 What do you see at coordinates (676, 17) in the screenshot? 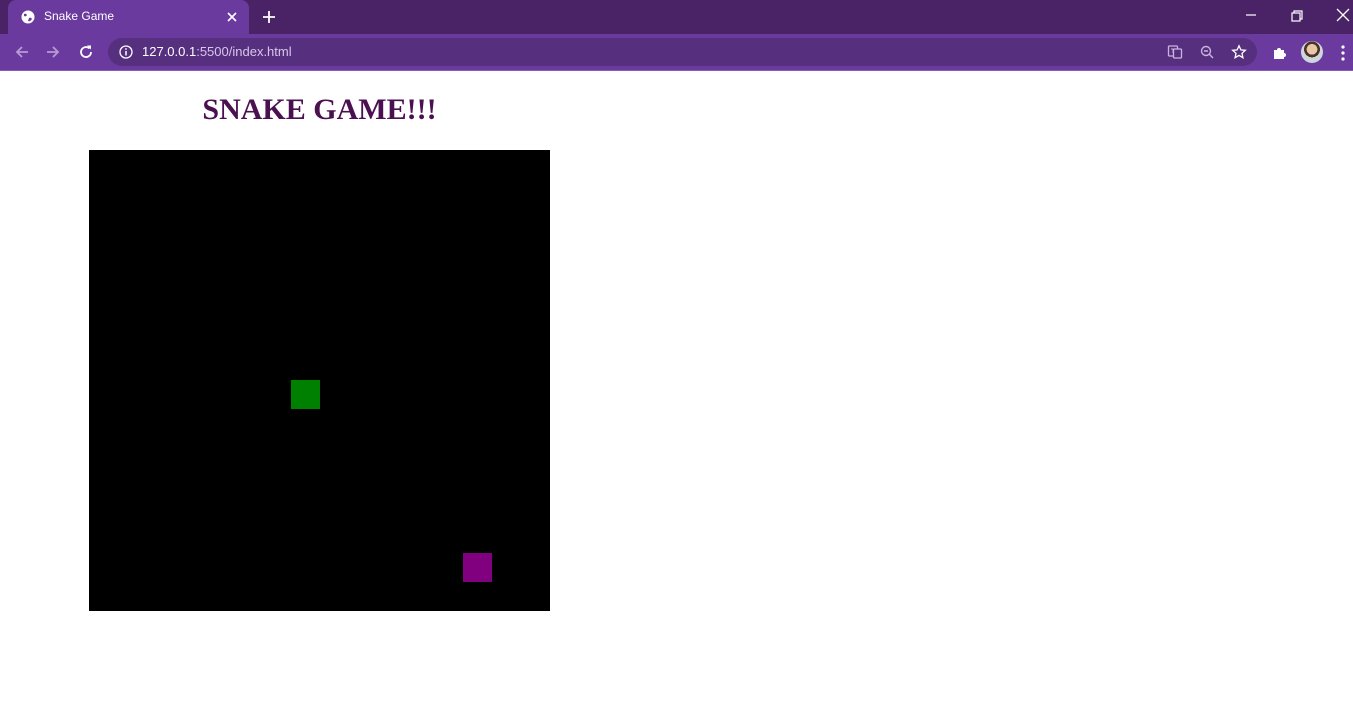
I see `title-bar: Snake Game` at bounding box center [676, 17].